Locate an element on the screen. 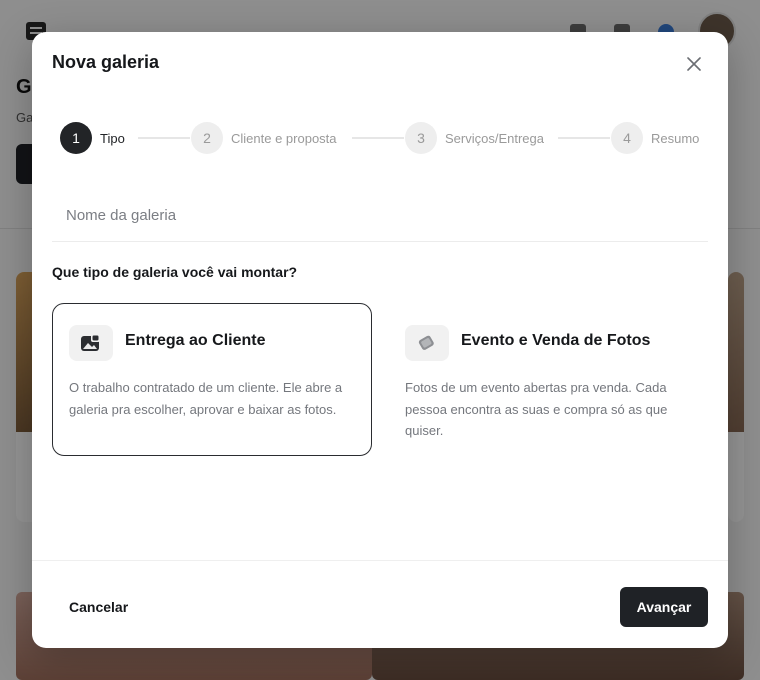 This screenshot has height=680, width=760. close-button is located at coordinates (694, 64).